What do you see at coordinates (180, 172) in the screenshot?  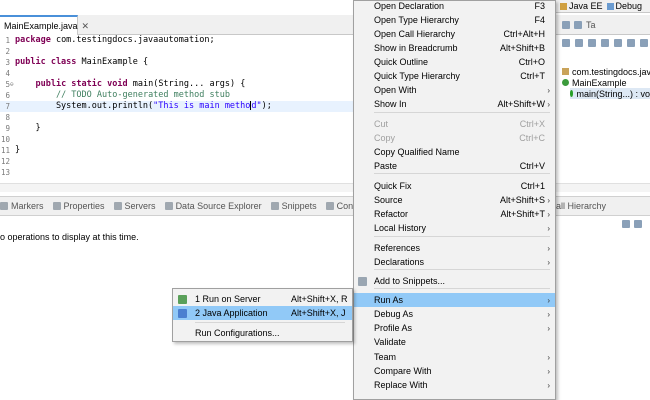 I see `code-line: 13` at bounding box center [180, 172].